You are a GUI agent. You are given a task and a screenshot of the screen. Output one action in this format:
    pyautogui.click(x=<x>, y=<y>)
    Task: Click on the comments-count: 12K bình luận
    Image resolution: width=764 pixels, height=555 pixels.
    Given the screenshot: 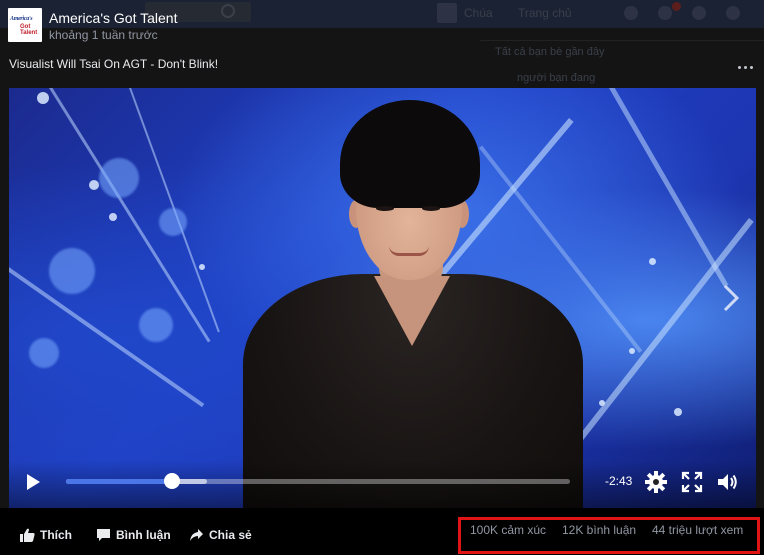 What is the action you would take?
    pyautogui.click(x=599, y=530)
    